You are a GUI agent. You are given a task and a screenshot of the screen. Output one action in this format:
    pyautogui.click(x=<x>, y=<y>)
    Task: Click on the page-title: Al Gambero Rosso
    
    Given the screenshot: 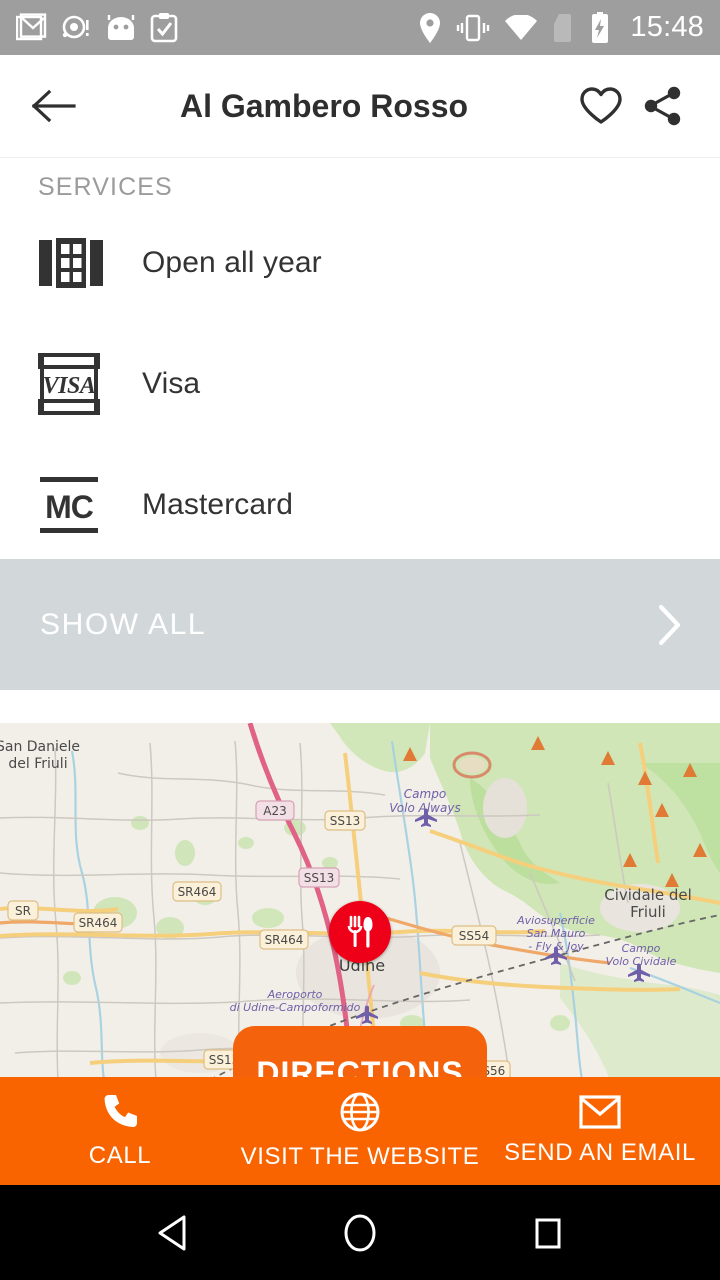 What is the action you would take?
    pyautogui.click(x=324, y=105)
    